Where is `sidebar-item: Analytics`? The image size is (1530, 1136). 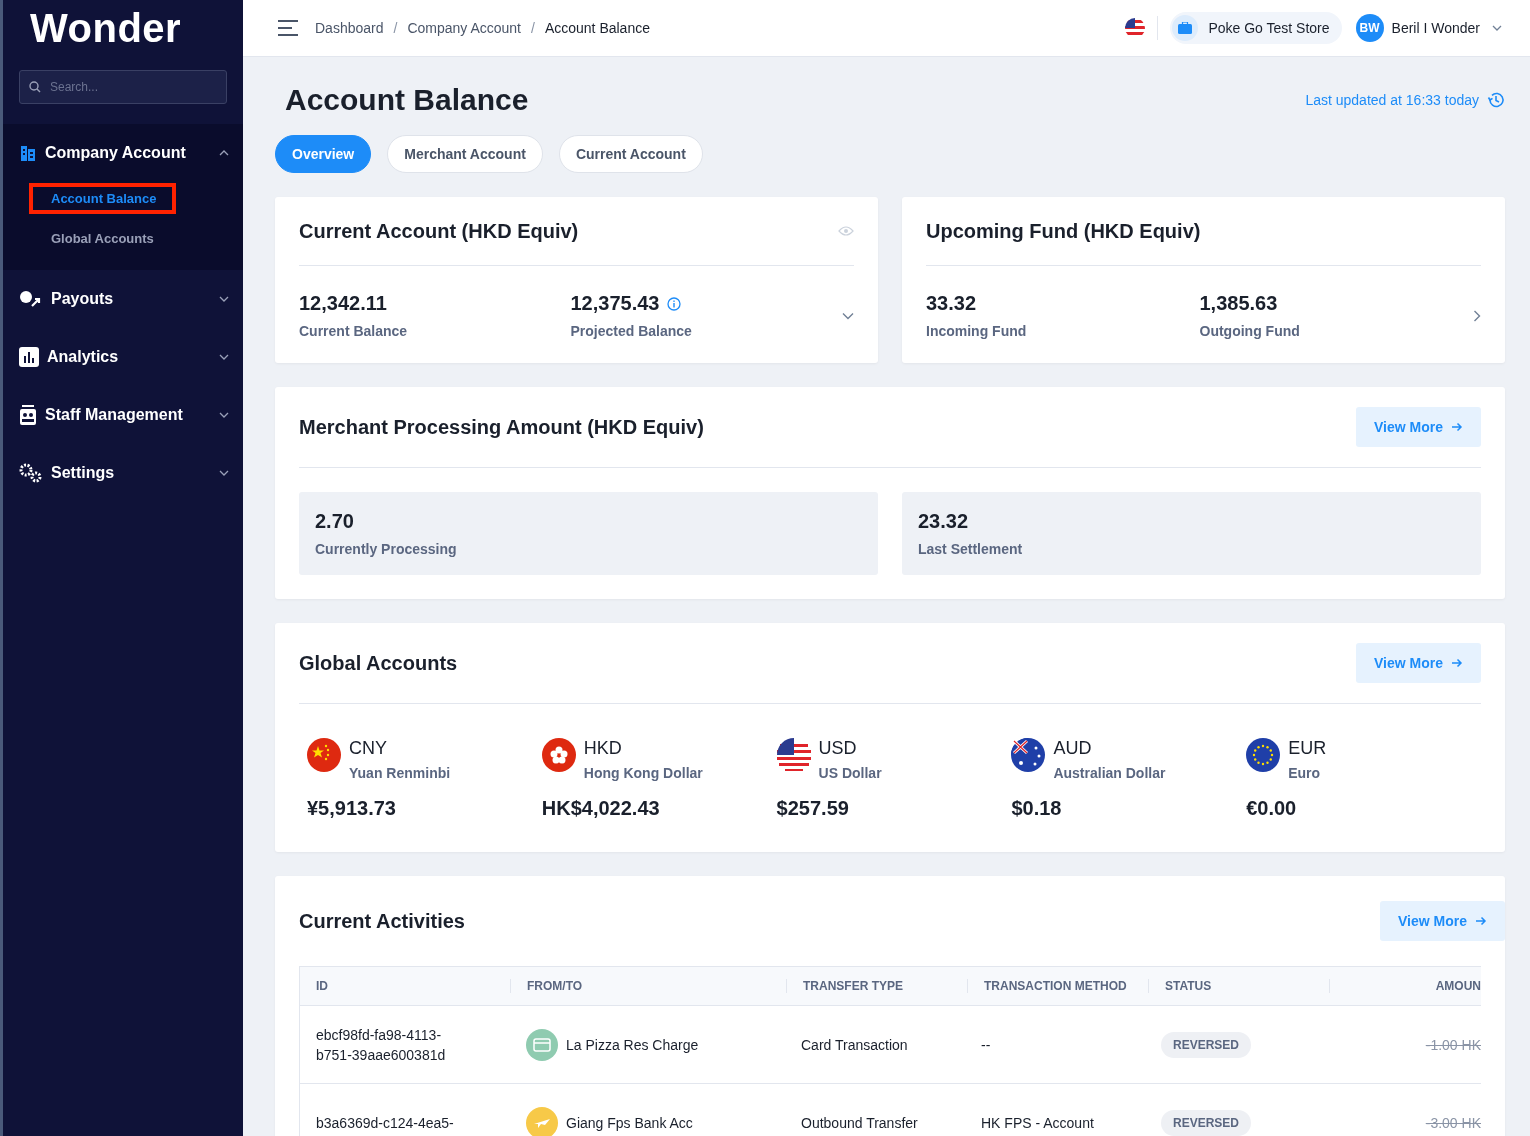
sidebar-item: Analytics is located at coordinates (123, 357).